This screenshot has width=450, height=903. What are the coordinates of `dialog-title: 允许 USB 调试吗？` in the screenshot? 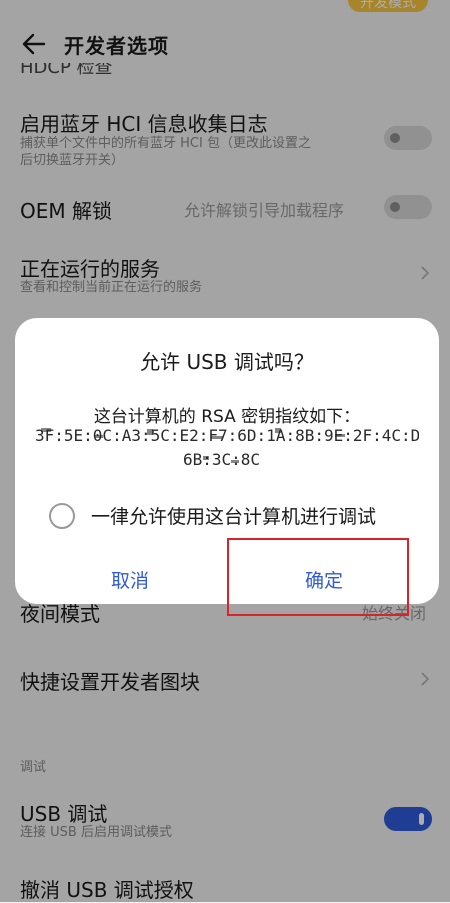 It's located at (227, 362).